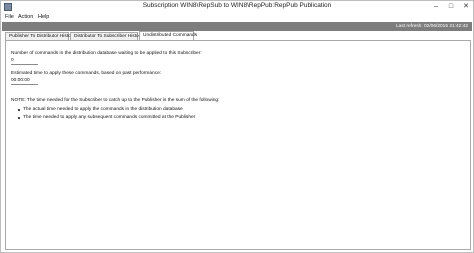 The height and width of the screenshot is (253, 474). What do you see at coordinates (436, 6) in the screenshot?
I see `minimize-icon: –` at bounding box center [436, 6].